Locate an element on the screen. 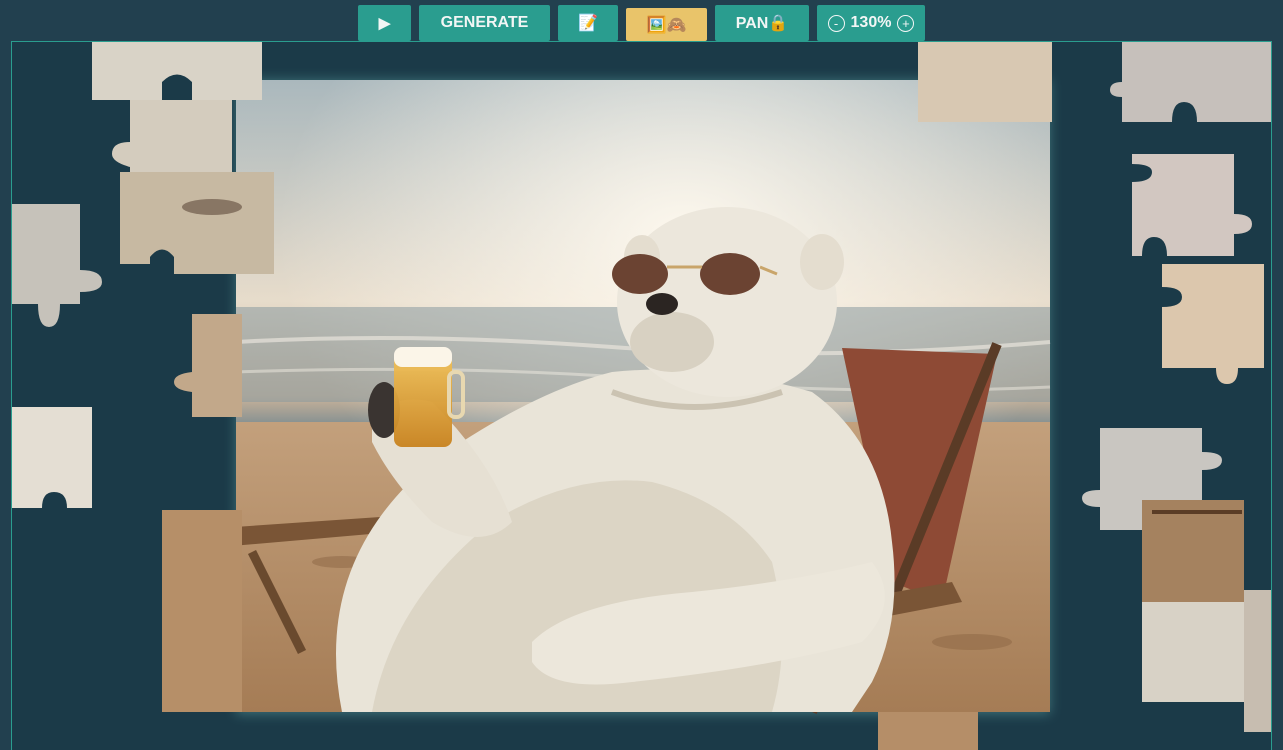 The width and height of the screenshot is (1283, 750). edit-button: 📝 is located at coordinates (588, 23).